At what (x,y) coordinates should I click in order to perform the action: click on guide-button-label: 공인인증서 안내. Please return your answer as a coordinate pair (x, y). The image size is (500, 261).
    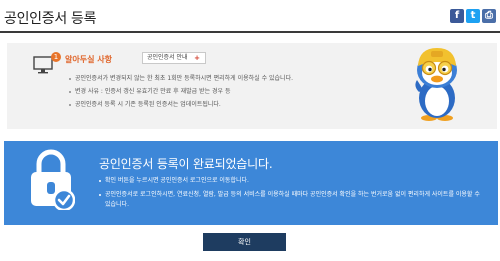
    Looking at the image, I should click on (167, 57).